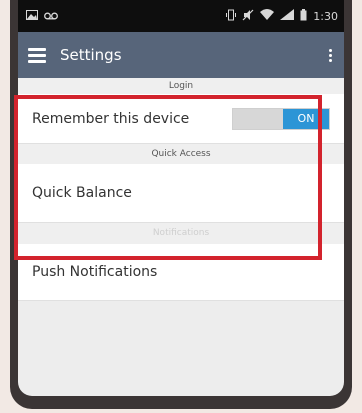 This screenshot has width=362, height=413. I want to click on image-icon, so click(32, 16).